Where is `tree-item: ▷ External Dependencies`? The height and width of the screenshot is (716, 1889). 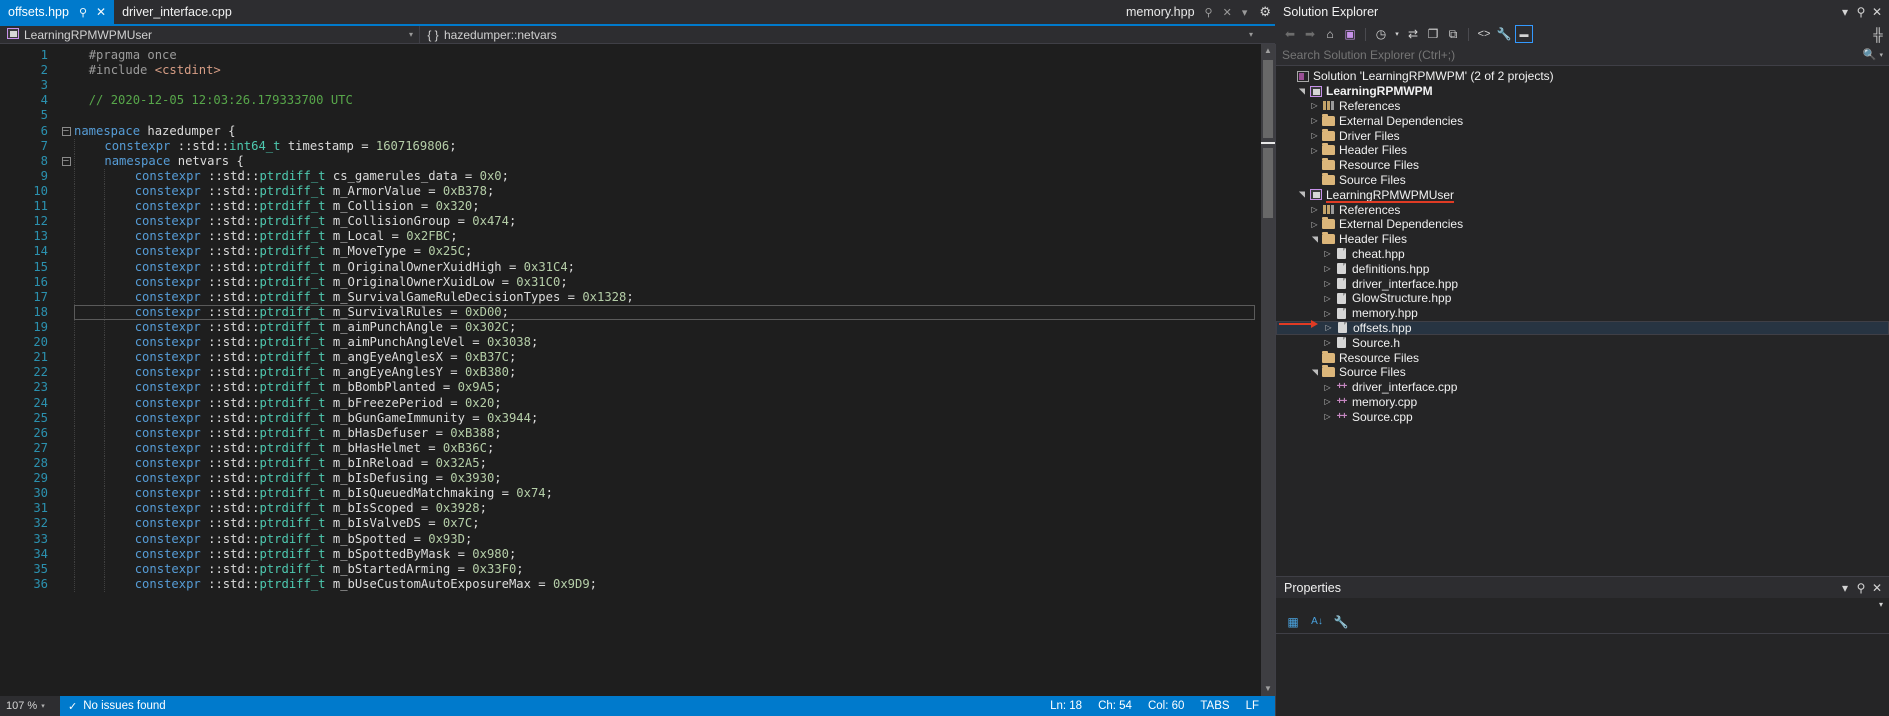
tree-item: ▷ External Dependencies is located at coordinates (1582, 120).